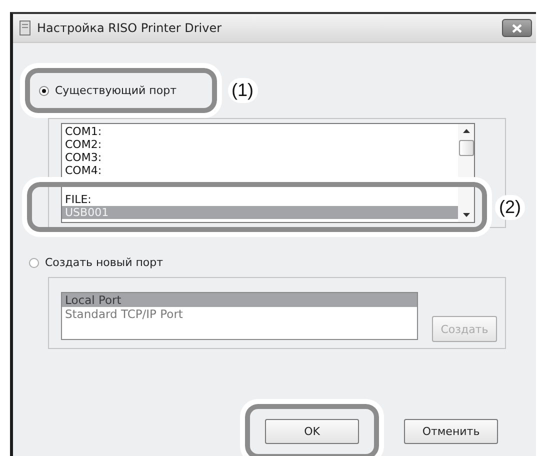 The height and width of the screenshot is (456, 538). I want to click on existing-port-radio: Существующий порт, so click(107, 90).